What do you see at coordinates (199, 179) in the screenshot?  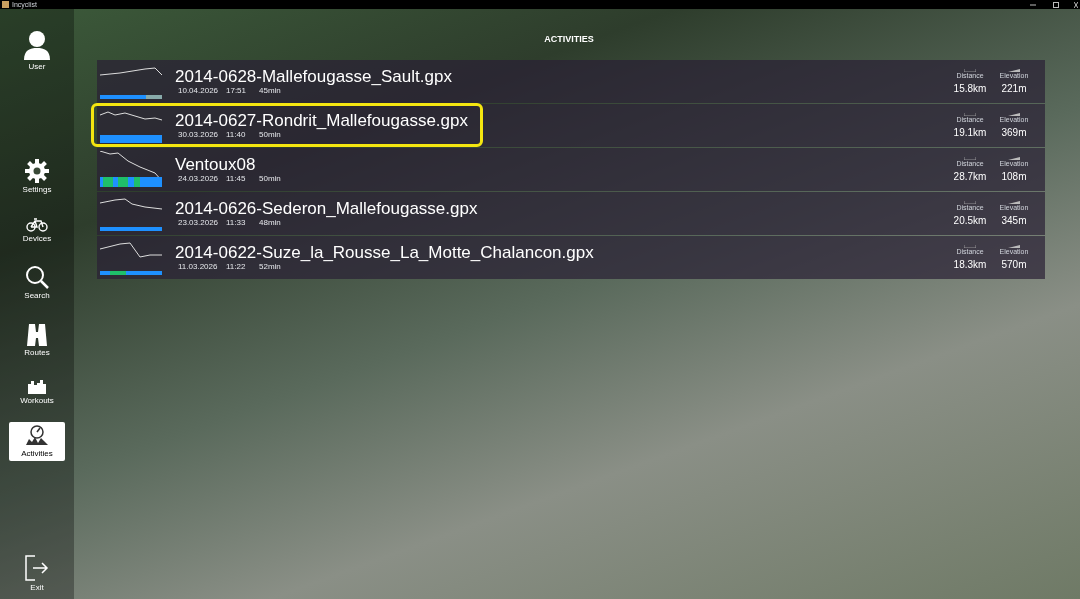 I see `activity-date: 24.03.2026` at bounding box center [199, 179].